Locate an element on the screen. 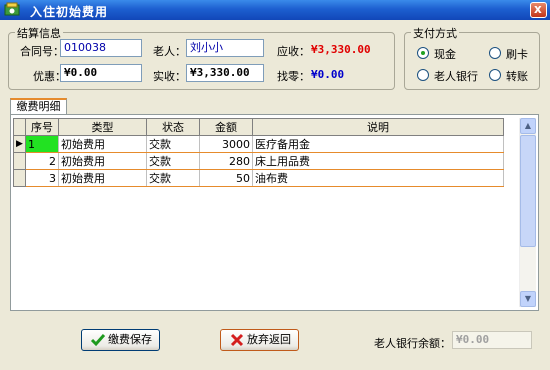 The height and width of the screenshot is (370, 550). table-header-row: 序号 类型 状态 金额 说明 is located at coordinates (258, 127).